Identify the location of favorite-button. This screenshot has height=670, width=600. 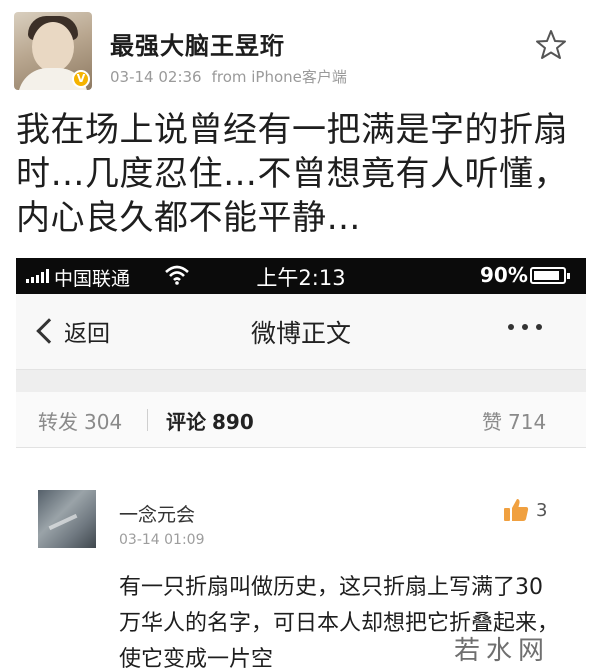
(551, 45).